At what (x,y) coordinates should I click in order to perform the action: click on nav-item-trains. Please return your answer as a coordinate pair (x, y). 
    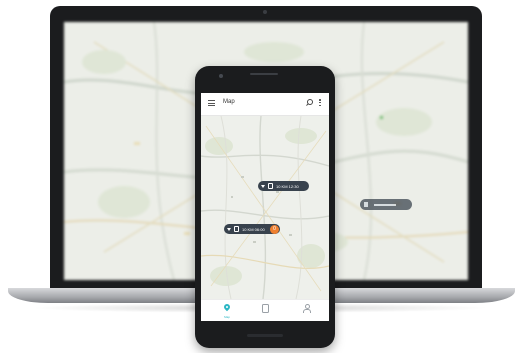
    Looking at the image, I should click on (265, 311).